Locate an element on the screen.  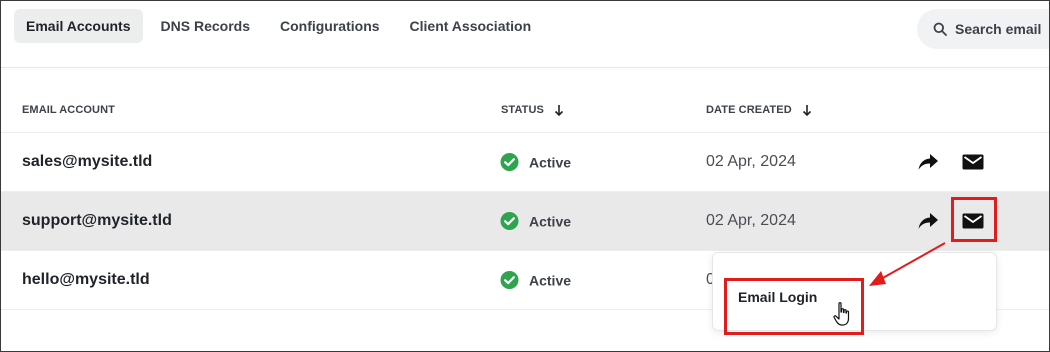
column-header-date-label: DATE CREATED is located at coordinates (749, 110).